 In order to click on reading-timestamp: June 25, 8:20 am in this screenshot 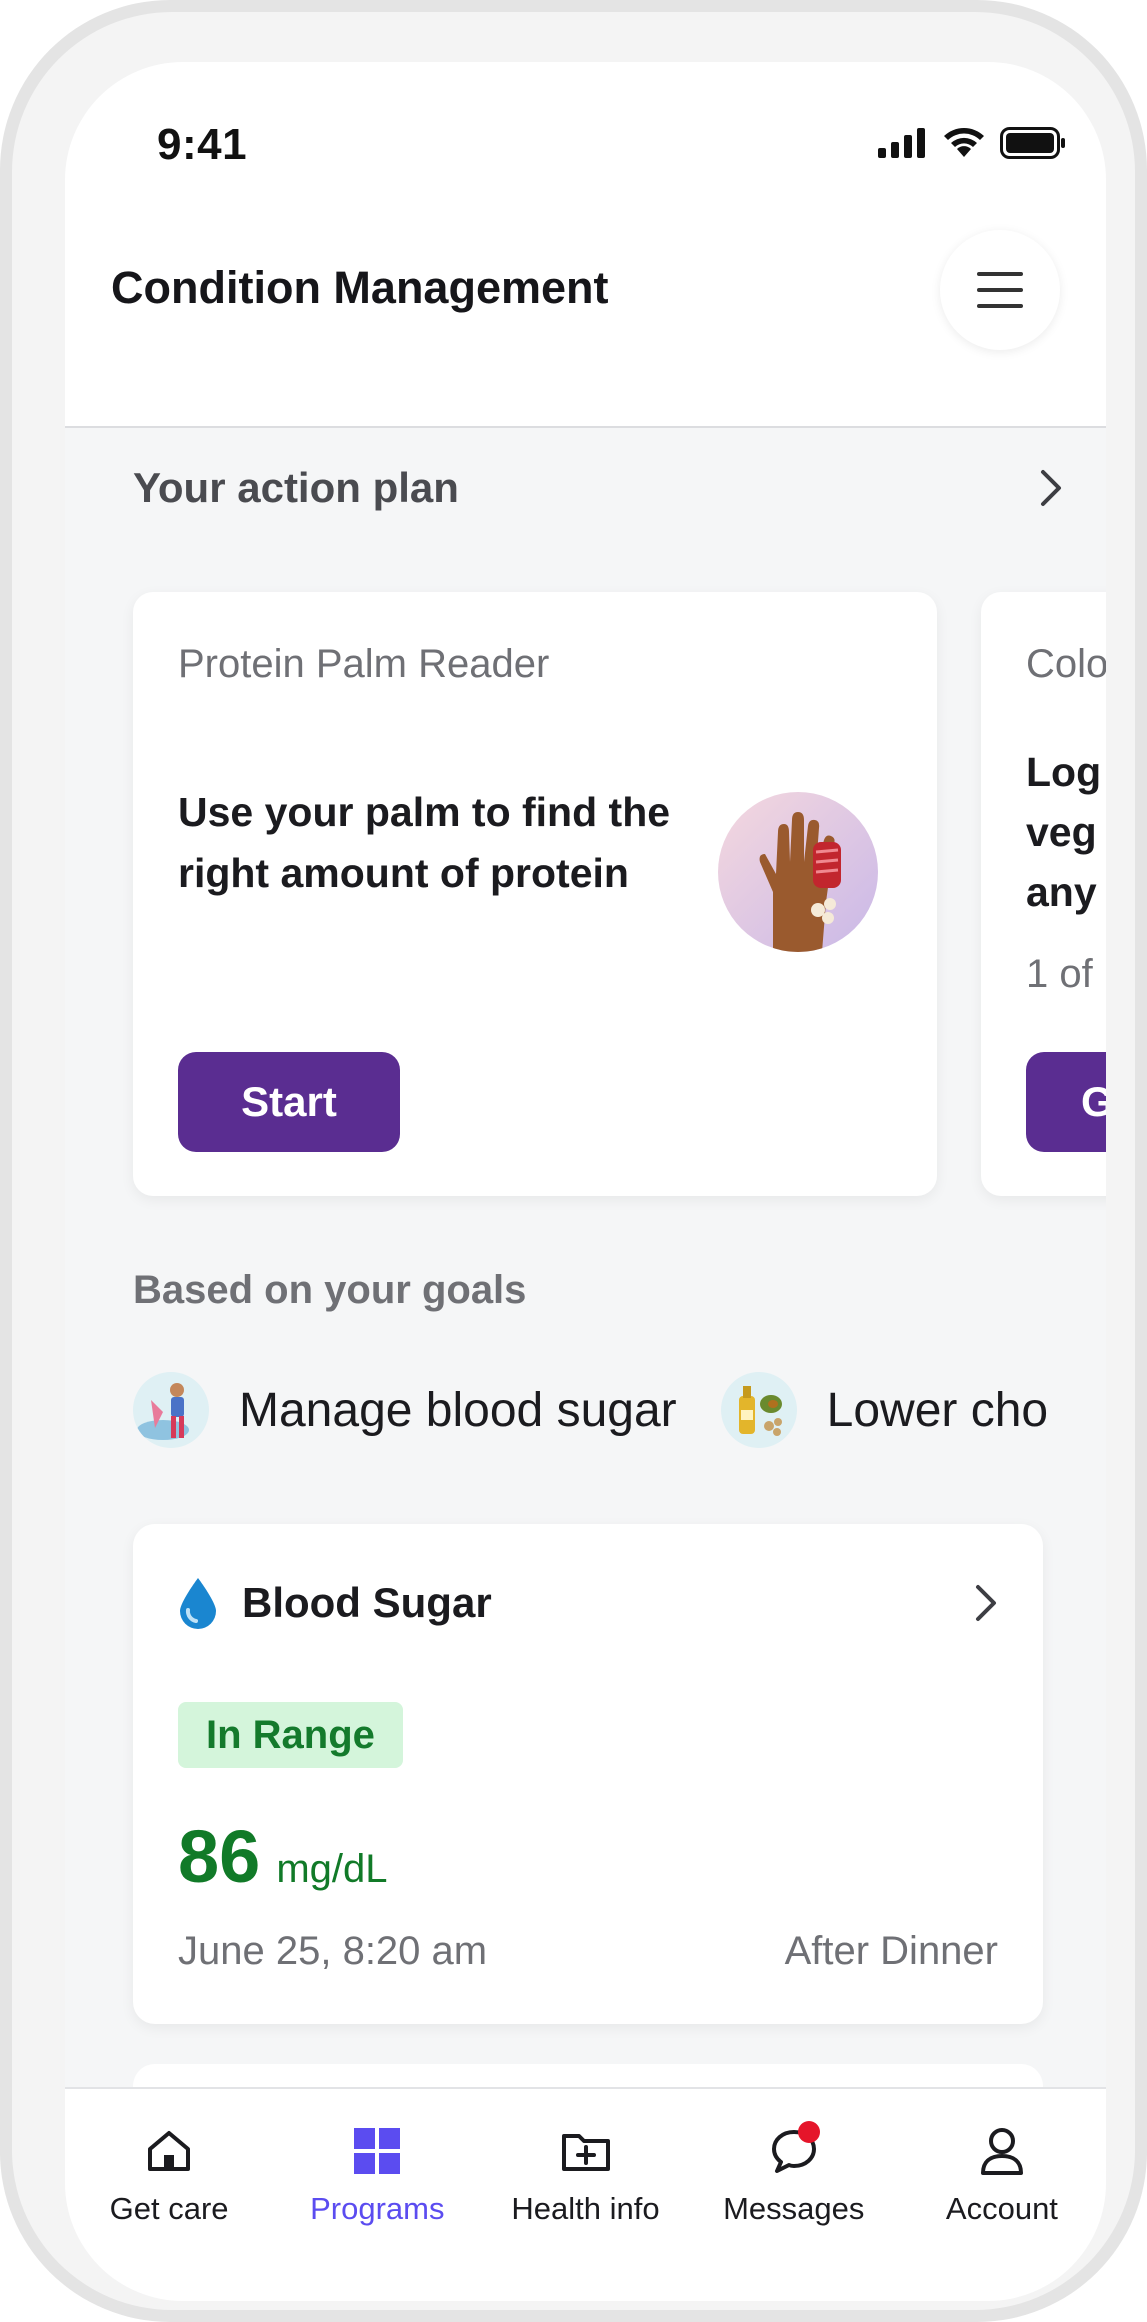, I will do `click(333, 1951)`.